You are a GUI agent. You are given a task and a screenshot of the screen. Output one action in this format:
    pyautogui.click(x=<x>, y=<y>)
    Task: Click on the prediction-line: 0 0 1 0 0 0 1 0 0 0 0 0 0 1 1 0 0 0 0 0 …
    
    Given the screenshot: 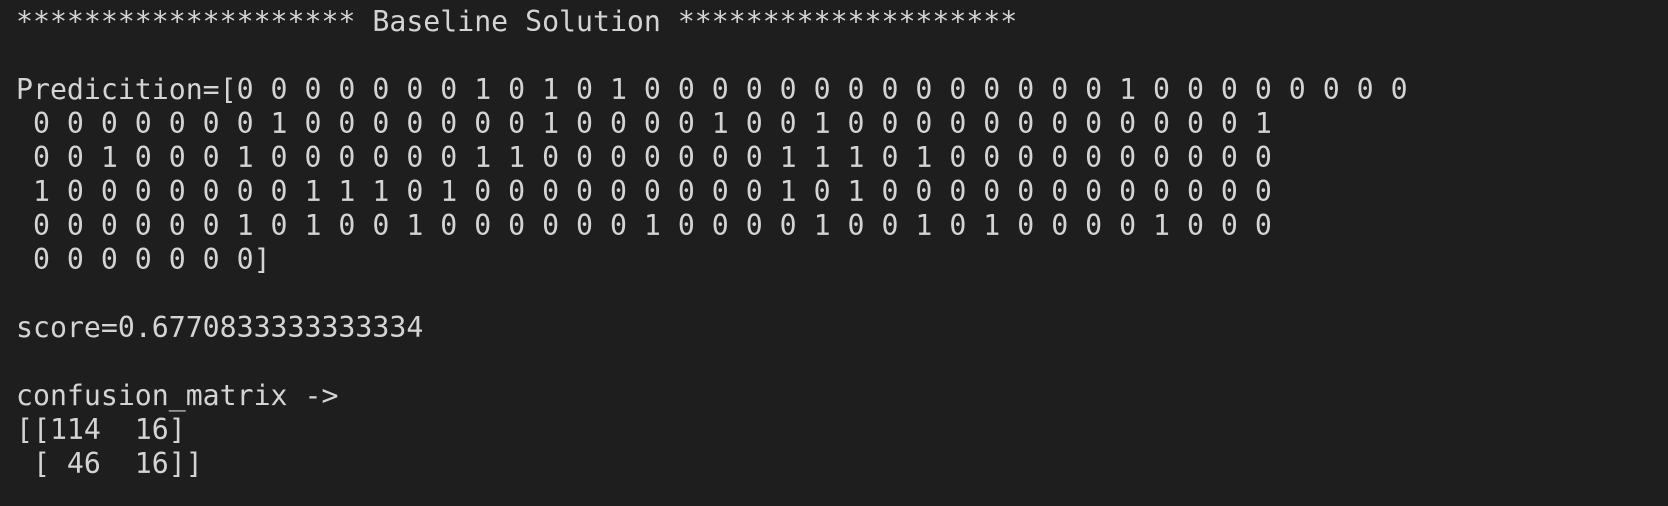 What is the action you would take?
    pyautogui.click(x=644, y=157)
    